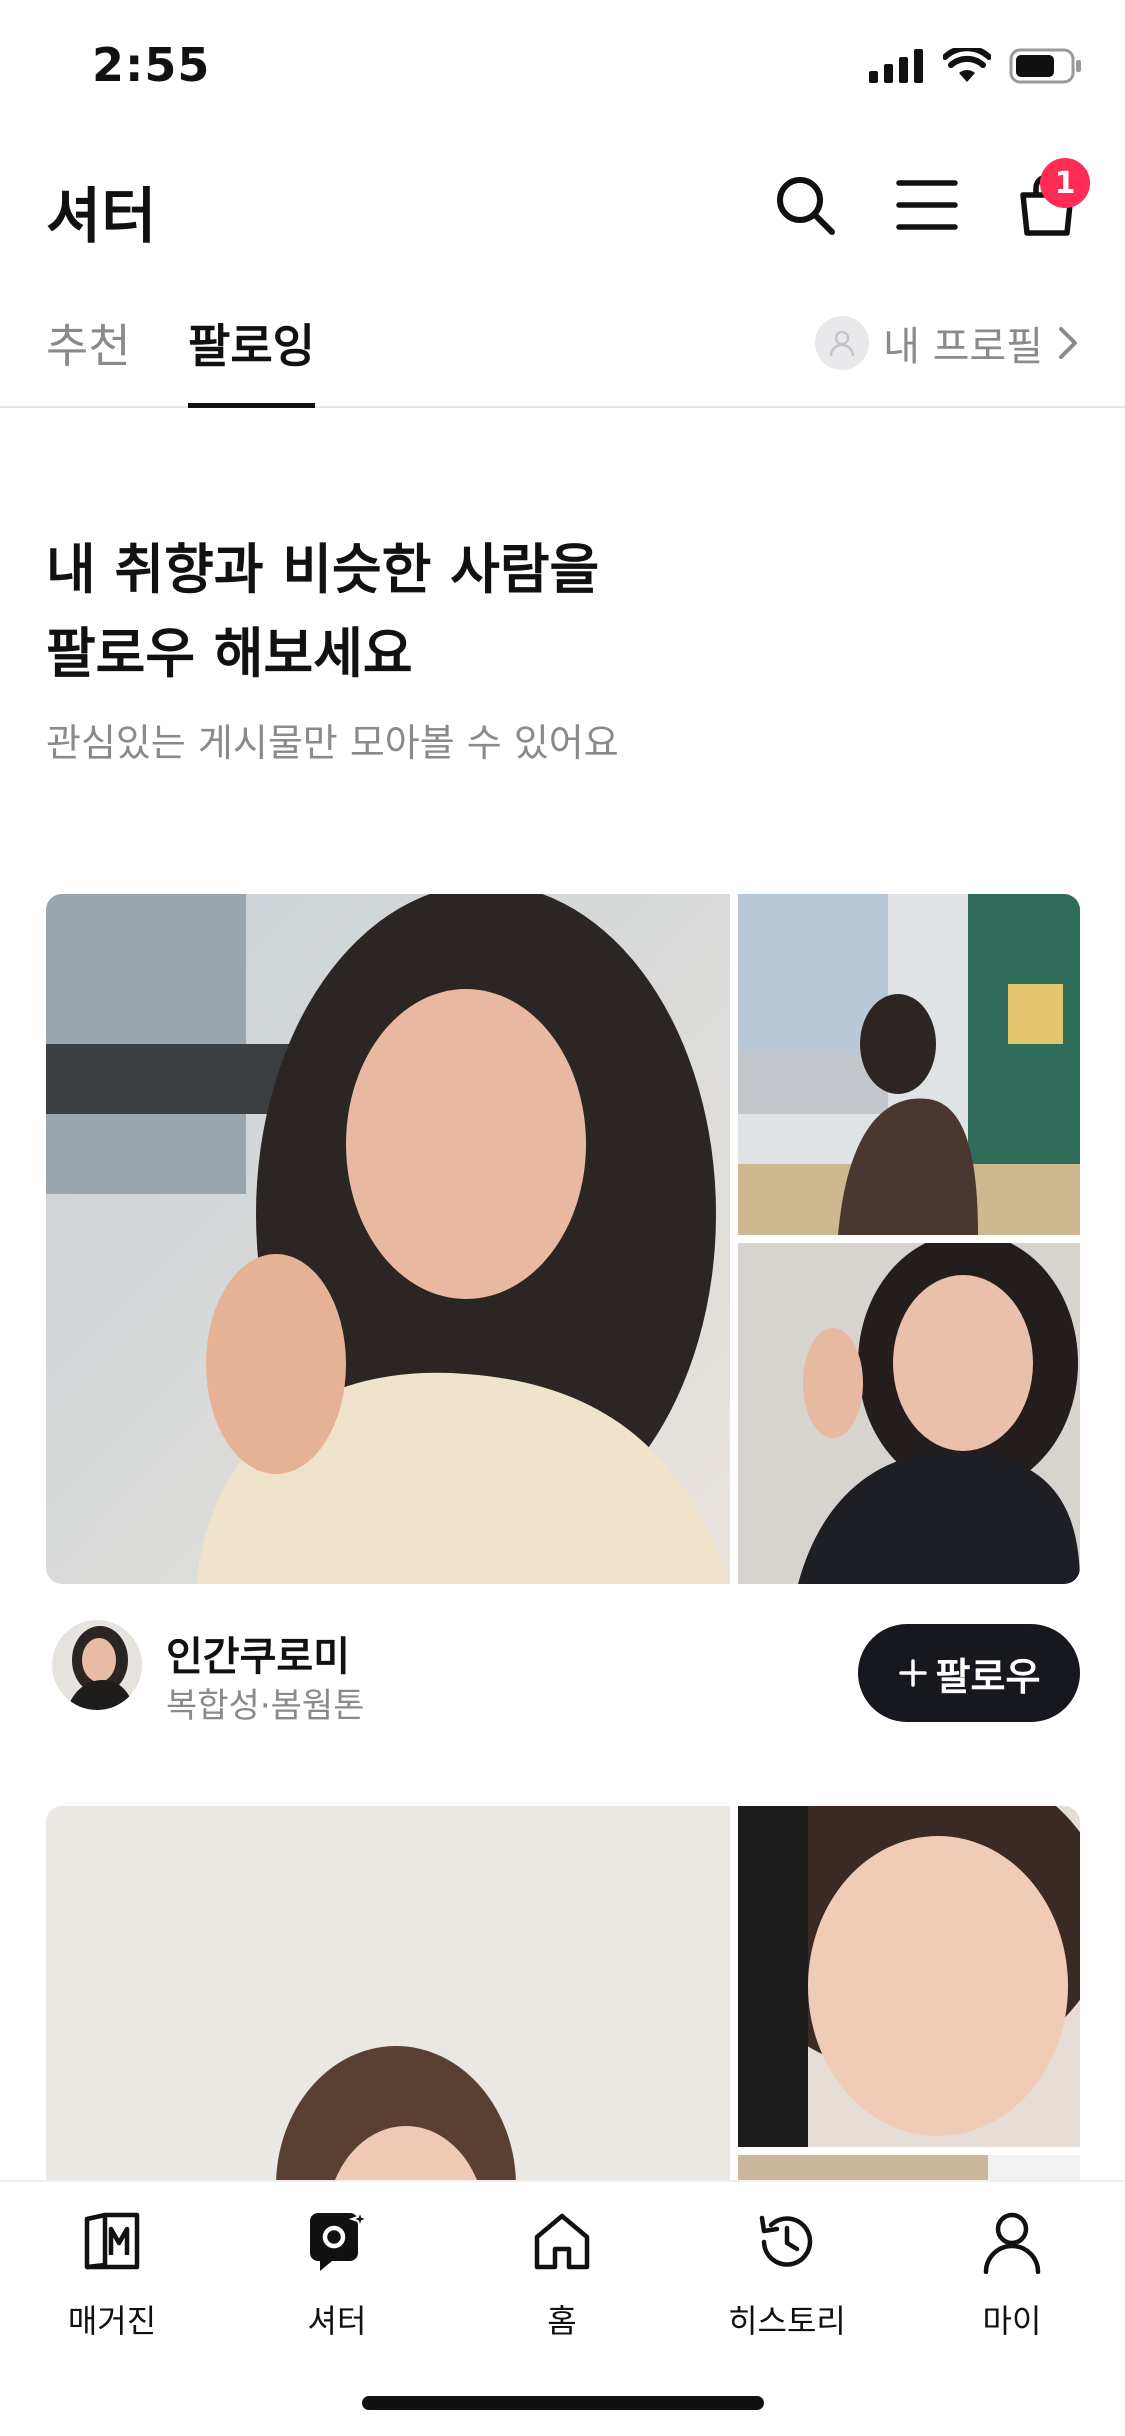 Image resolution: width=1125 pixels, height=2436 pixels. Describe the element at coordinates (1068, 343) in the screenshot. I see `chevron-right-icon` at that location.